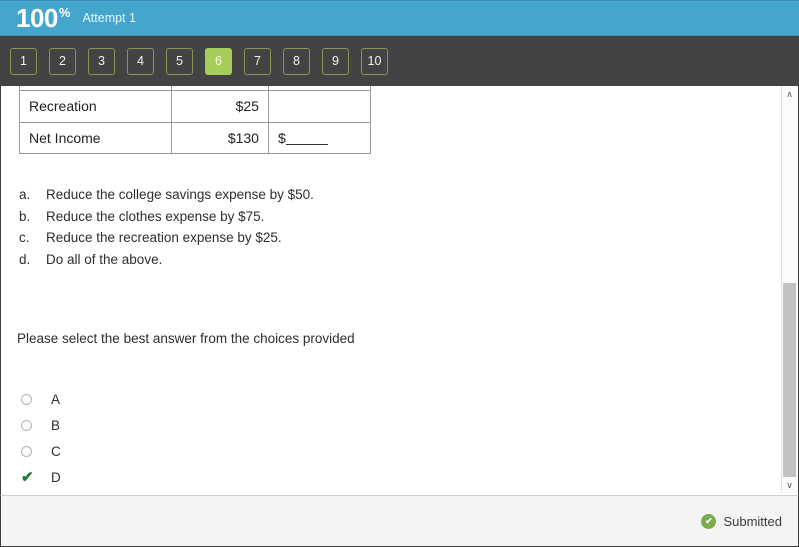 The image size is (799, 547). Describe the element at coordinates (62, 61) in the screenshot. I see `question-tab-2: 2` at that location.